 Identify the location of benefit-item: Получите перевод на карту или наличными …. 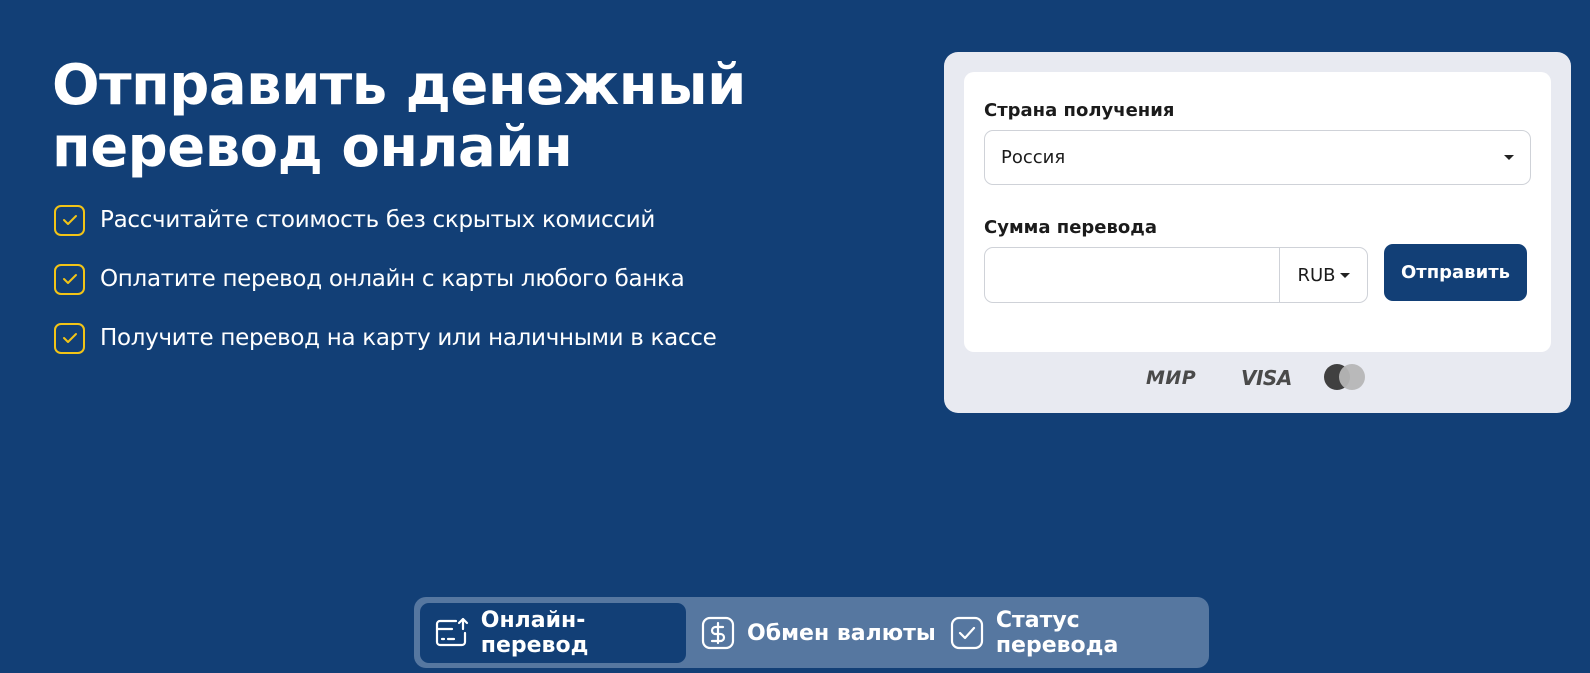
(385, 338).